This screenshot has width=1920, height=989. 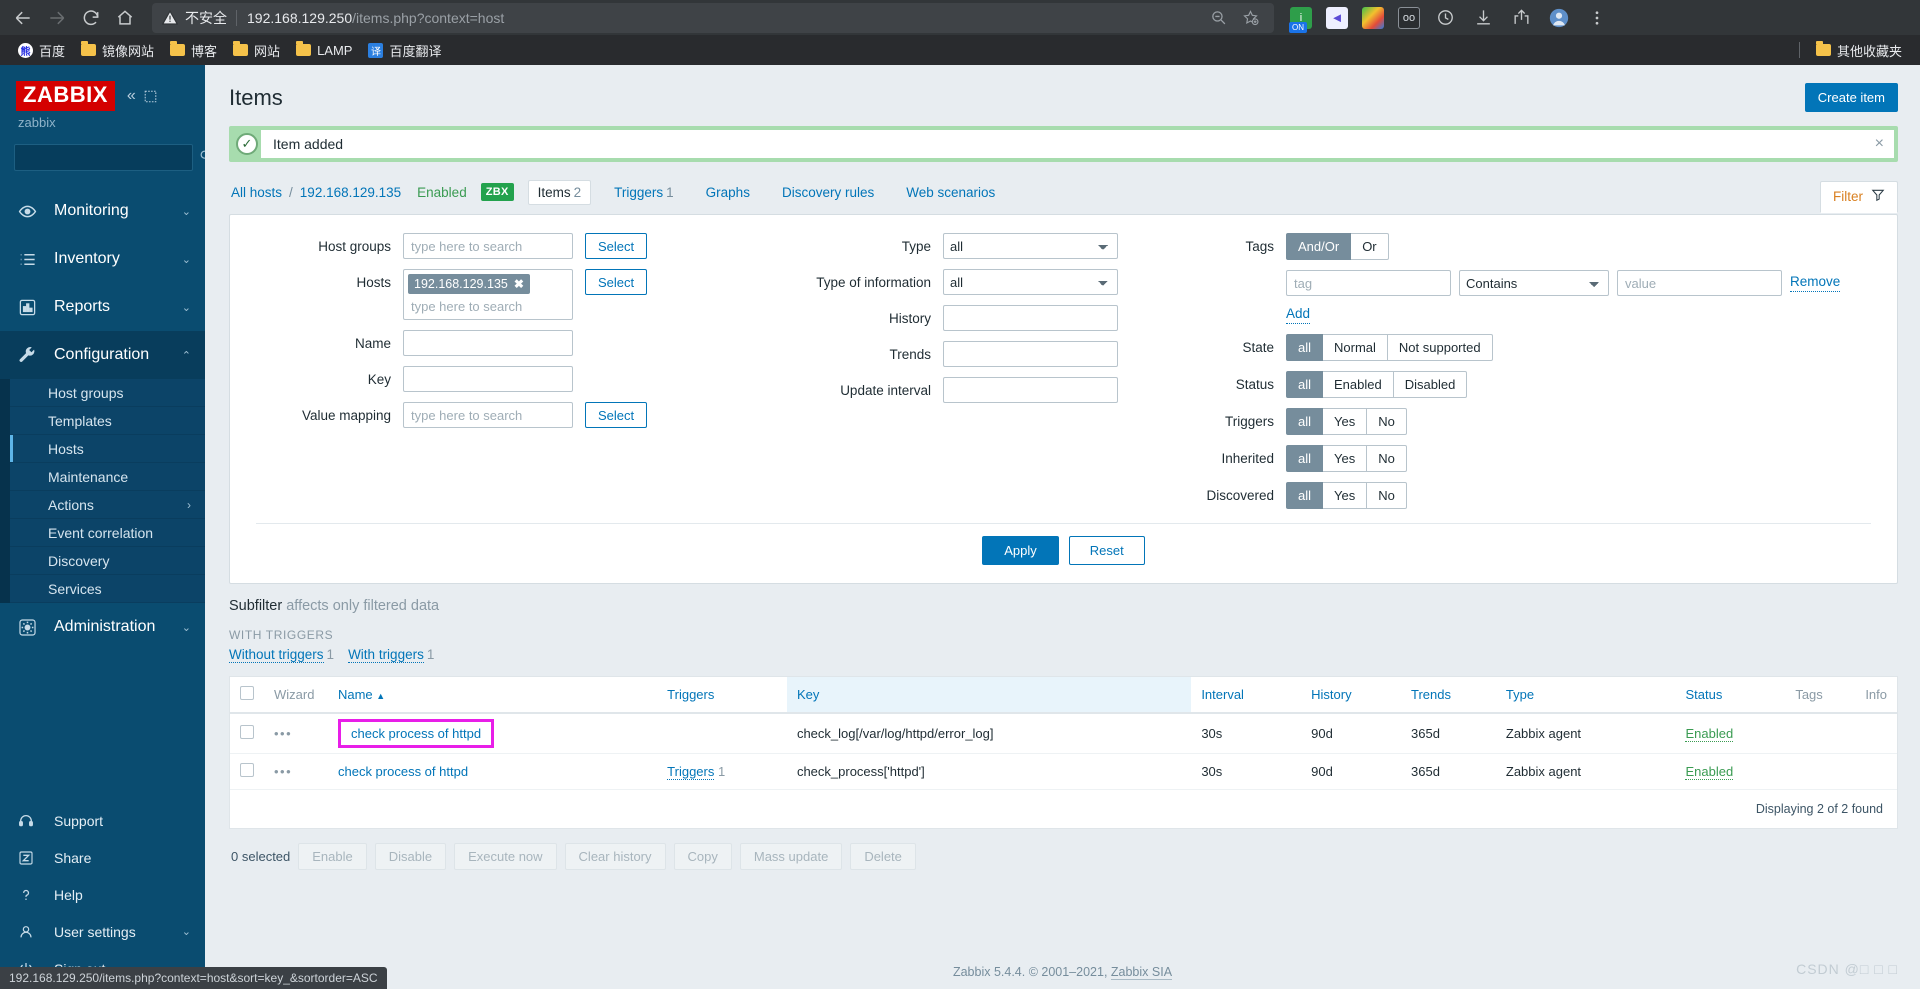 What do you see at coordinates (107, 421) in the screenshot?
I see `sidebar-item-templates: Templates` at bounding box center [107, 421].